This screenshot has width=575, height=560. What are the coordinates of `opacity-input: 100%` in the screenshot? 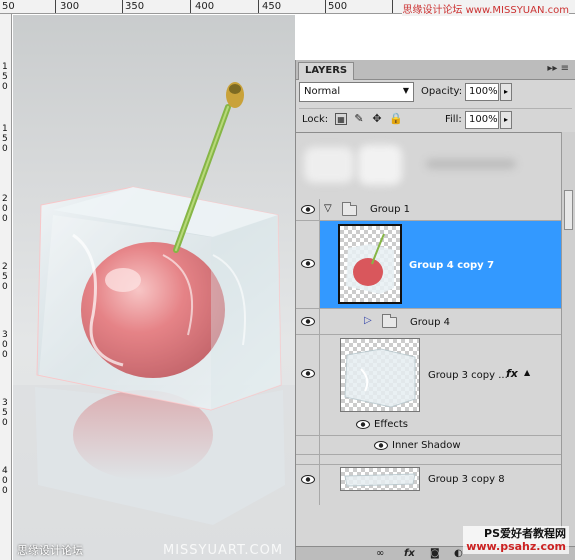 It's located at (482, 92).